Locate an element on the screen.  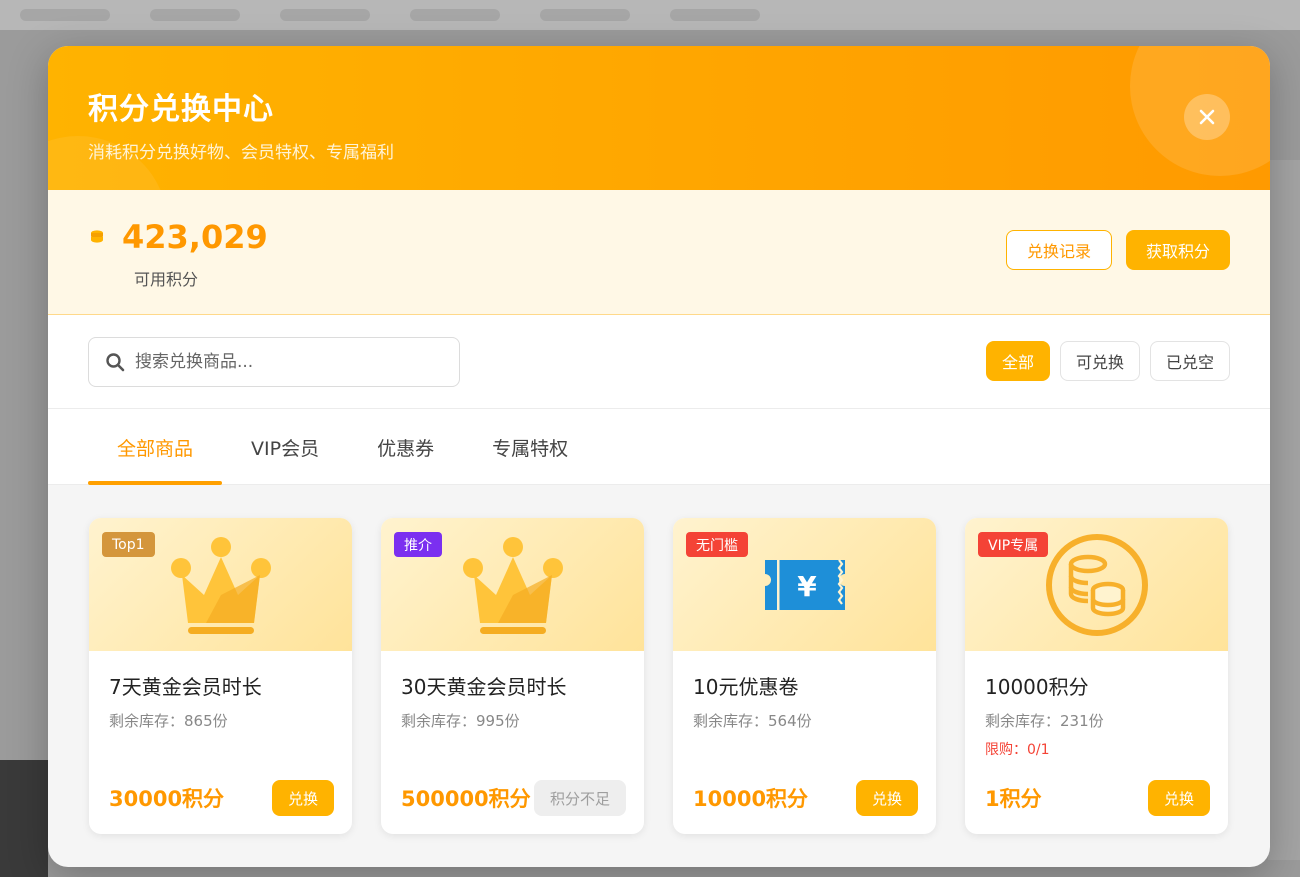
filter-group: 全部 可兑换 已兑空 is located at coordinates (1107, 361).